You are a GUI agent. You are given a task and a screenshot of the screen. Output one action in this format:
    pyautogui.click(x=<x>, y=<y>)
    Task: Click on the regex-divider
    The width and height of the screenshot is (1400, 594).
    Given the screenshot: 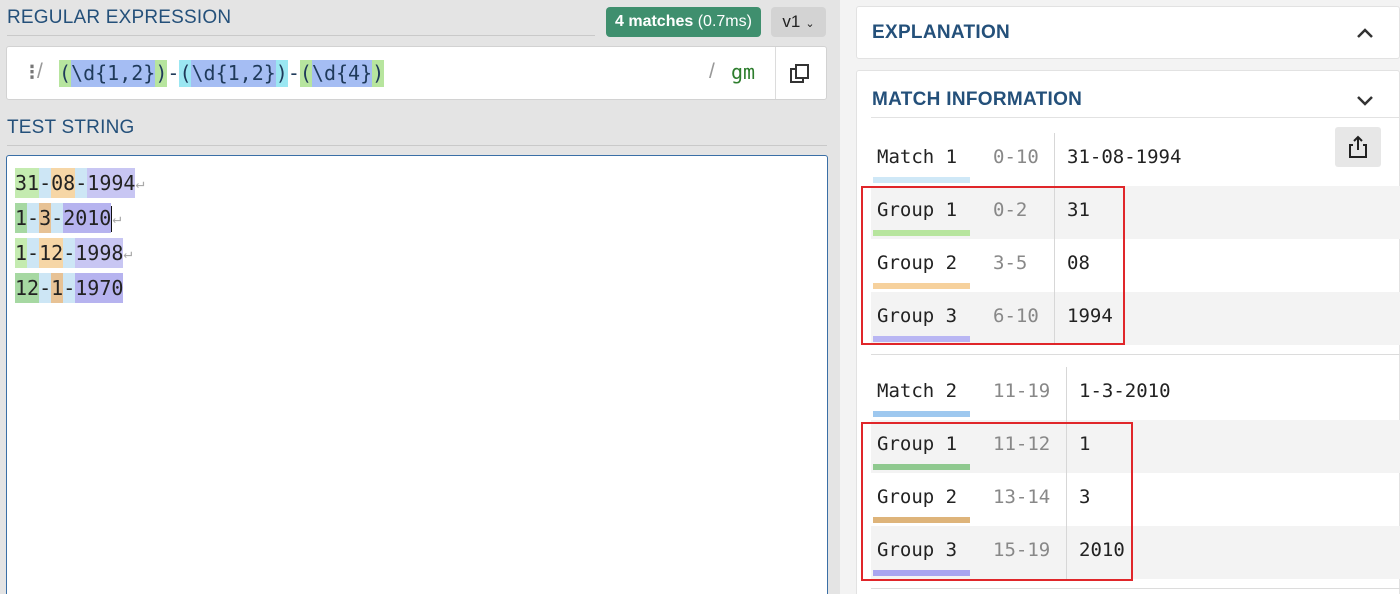 What is the action you would take?
    pyautogui.click(x=775, y=73)
    